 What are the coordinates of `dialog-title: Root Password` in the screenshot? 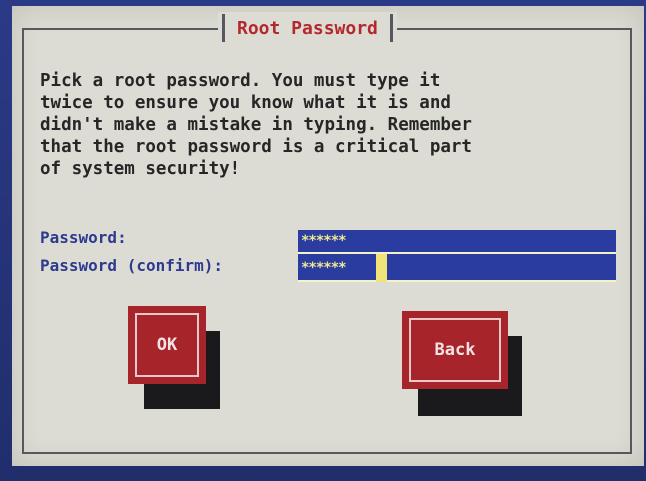 It's located at (307, 28).